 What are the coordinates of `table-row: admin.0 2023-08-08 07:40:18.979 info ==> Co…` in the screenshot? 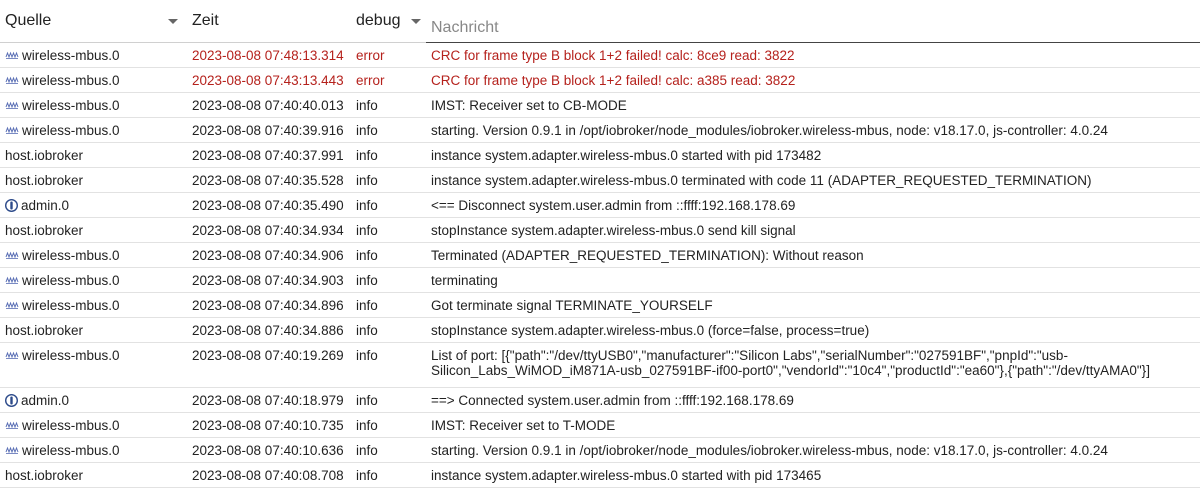 It's located at (600, 400).